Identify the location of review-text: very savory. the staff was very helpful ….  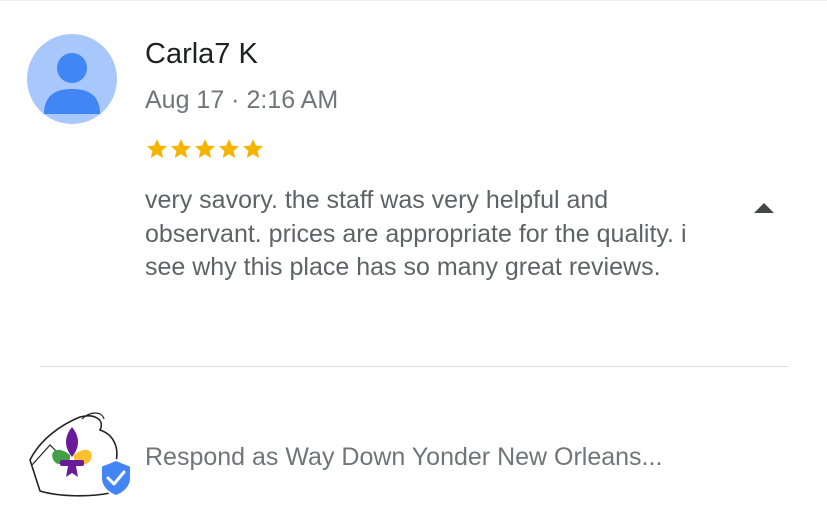
(416, 233).